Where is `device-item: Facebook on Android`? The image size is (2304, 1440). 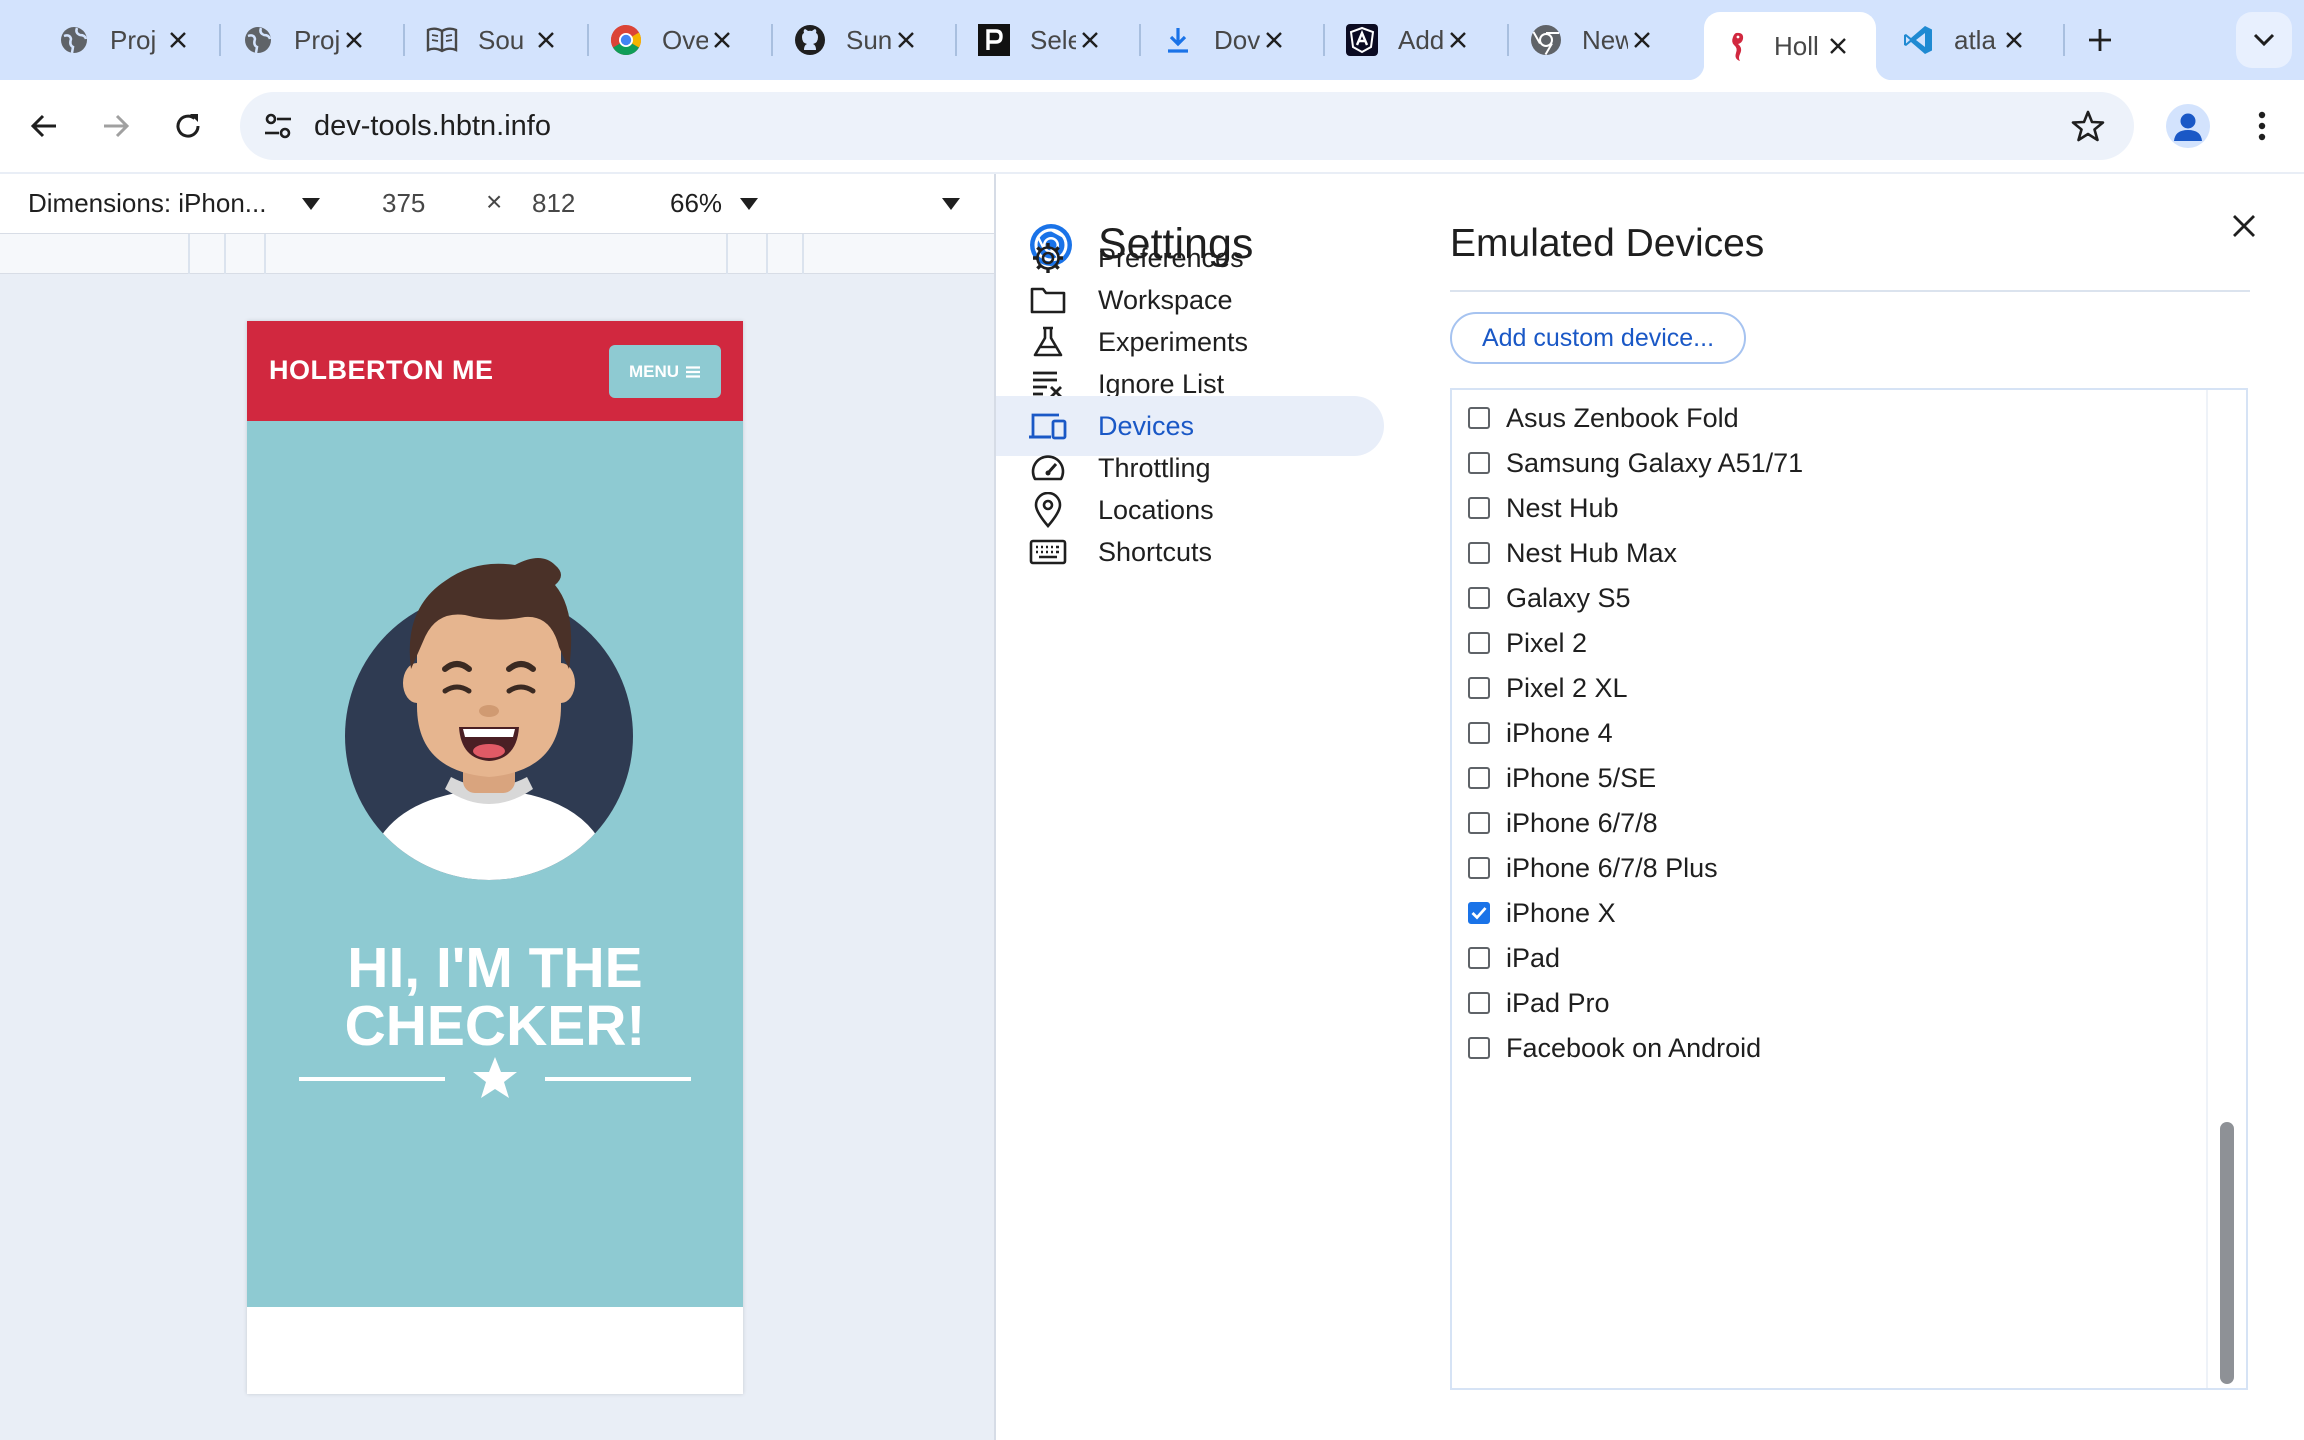
device-item: Facebook on Android is located at coordinates (1614, 1048).